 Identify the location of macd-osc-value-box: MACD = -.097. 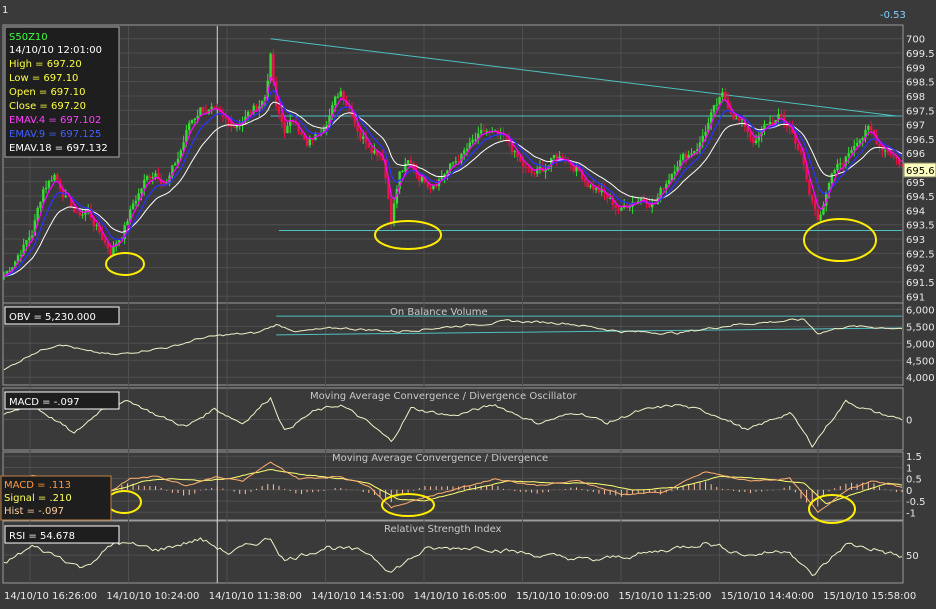
(62, 400).